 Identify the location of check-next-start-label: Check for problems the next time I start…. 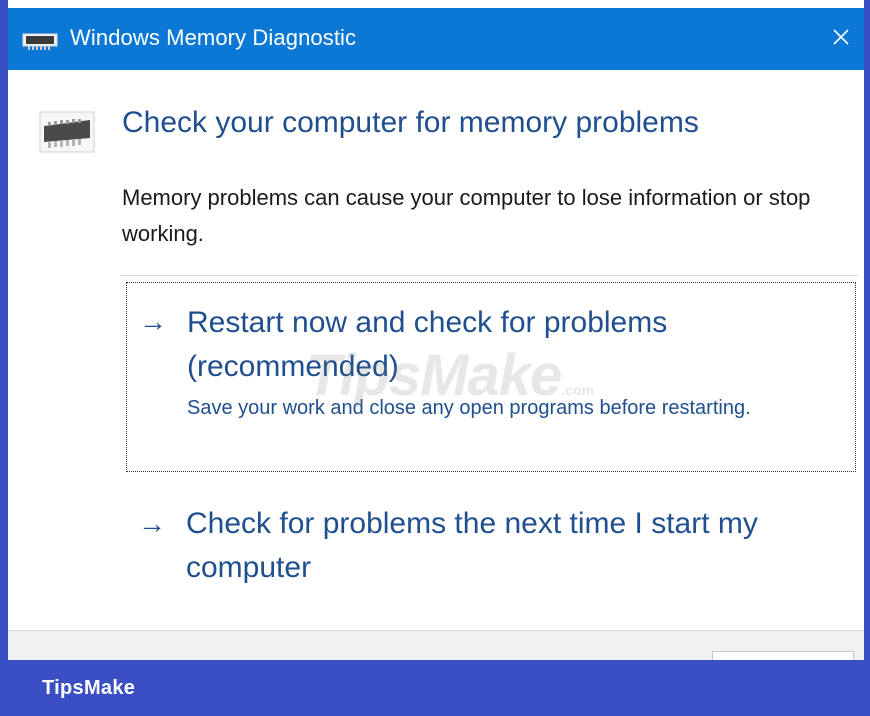
(472, 545).